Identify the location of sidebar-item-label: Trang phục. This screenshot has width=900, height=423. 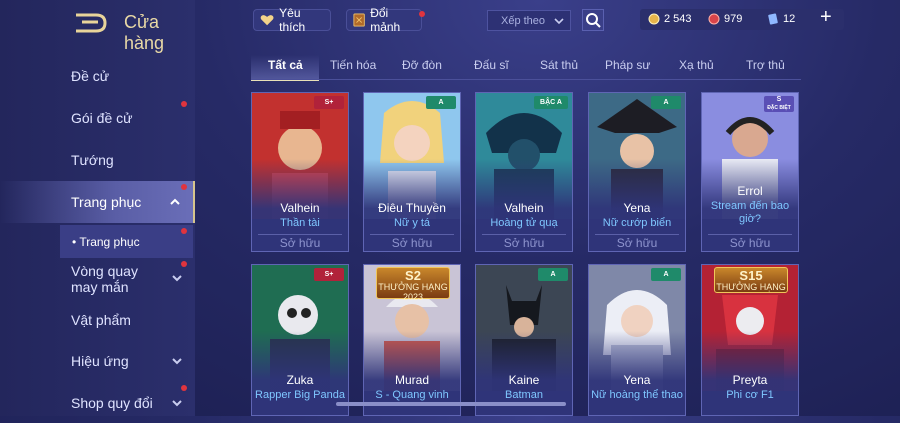
(106, 202).